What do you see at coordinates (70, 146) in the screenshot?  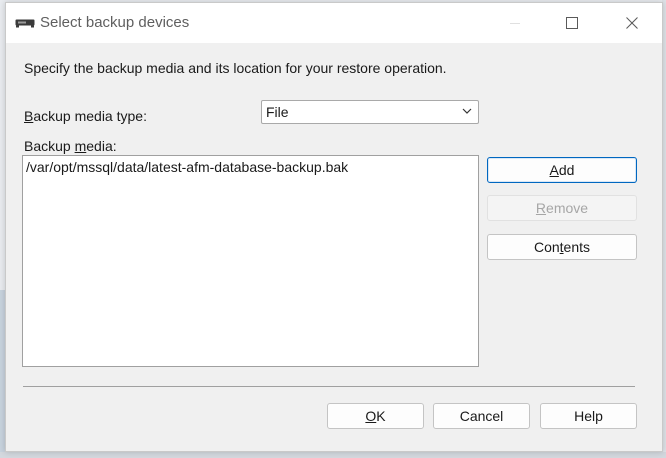 I see `backup-media-label: Backup media:` at bounding box center [70, 146].